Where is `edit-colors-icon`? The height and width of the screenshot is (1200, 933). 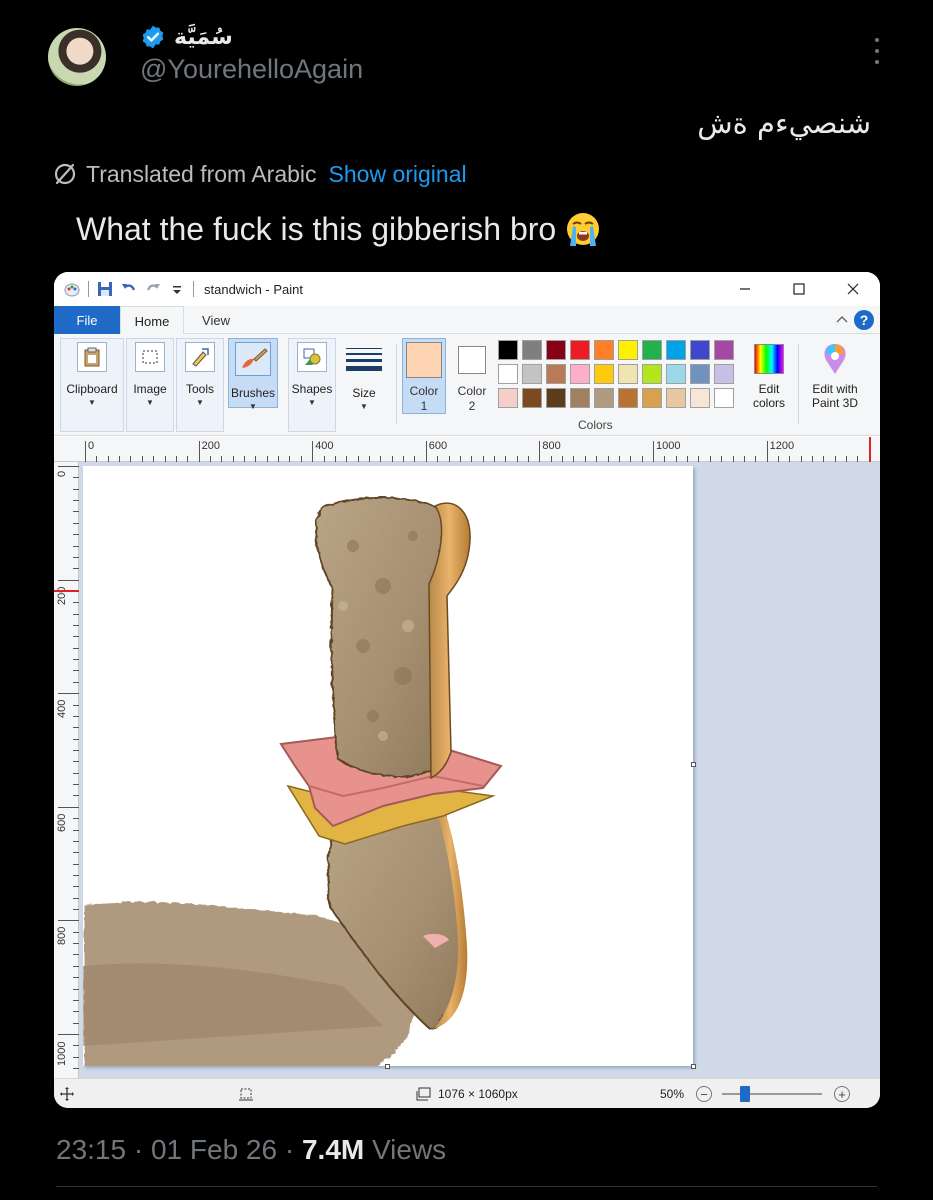 edit-colors-icon is located at coordinates (769, 359).